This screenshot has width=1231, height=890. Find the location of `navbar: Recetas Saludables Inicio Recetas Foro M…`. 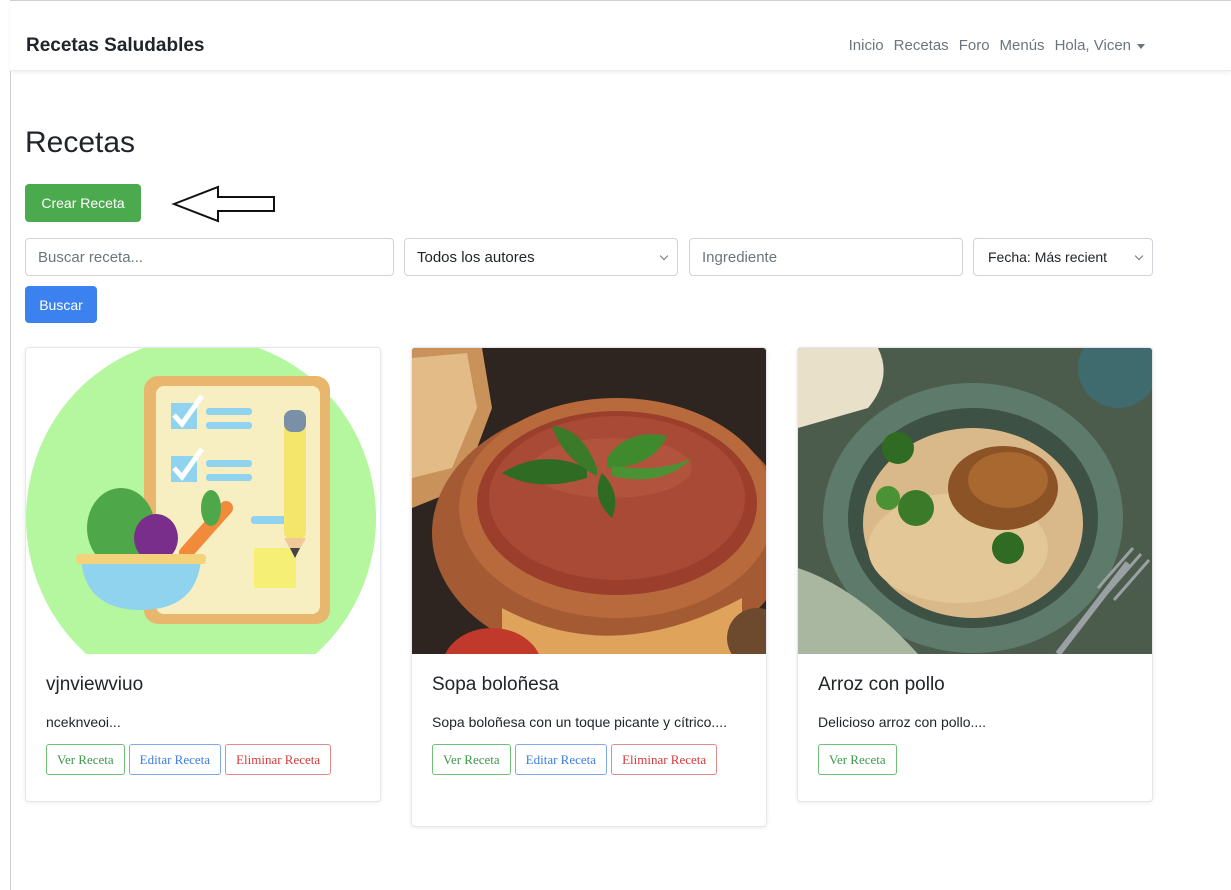

navbar: Recetas Saludables Inicio Recetas Foro M… is located at coordinates (620, 36).